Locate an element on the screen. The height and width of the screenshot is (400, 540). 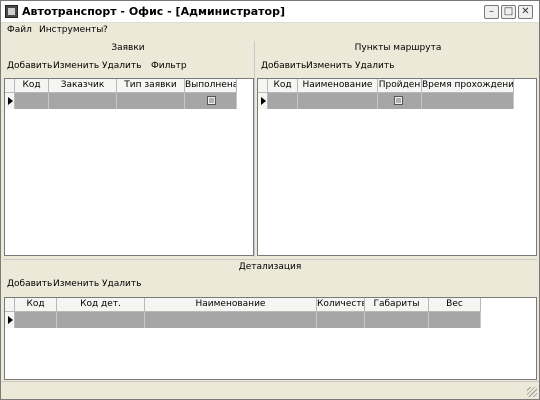
orders-pane-header: Заявки is located at coordinates (128, 48).